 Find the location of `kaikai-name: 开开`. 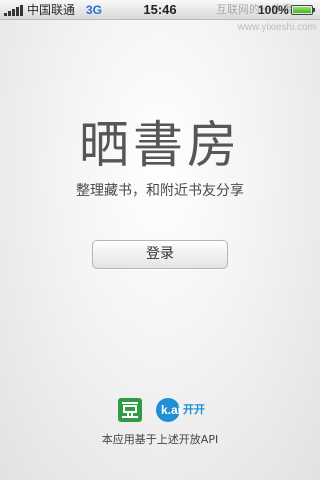

kaikai-name: 开开 is located at coordinates (194, 409).